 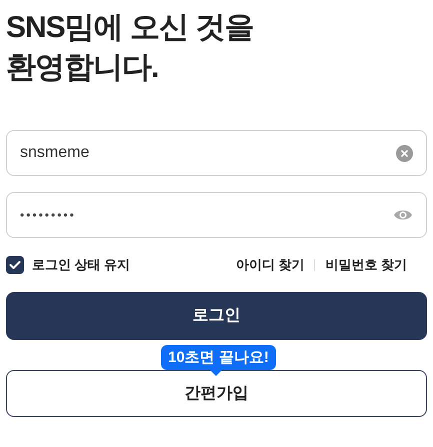 I want to click on username-field: snsmeme, so click(x=216, y=153).